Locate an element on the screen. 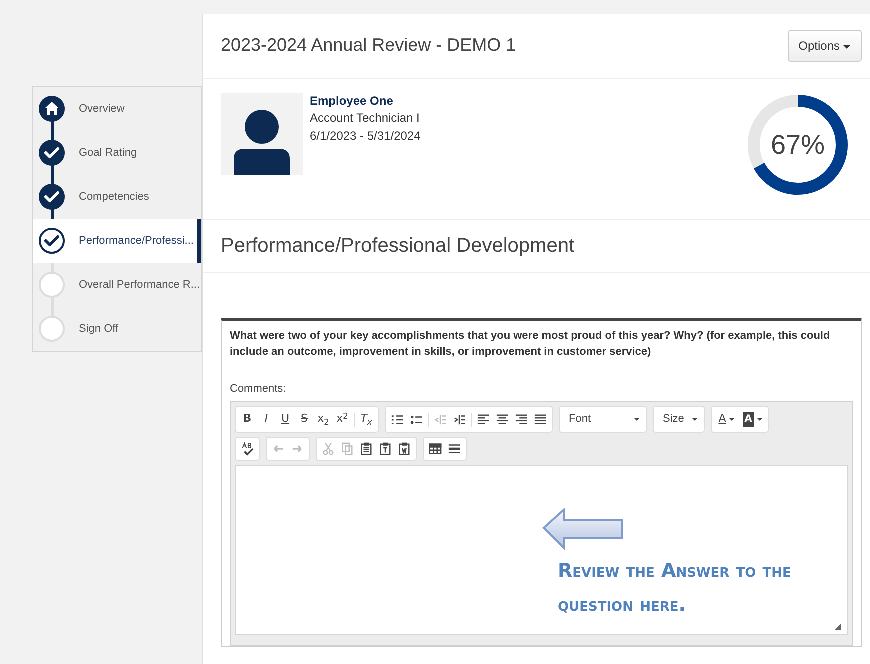 The width and height of the screenshot is (870, 664). review-title: 2023-2024 Annual Review - DEMO 1 is located at coordinates (368, 46).